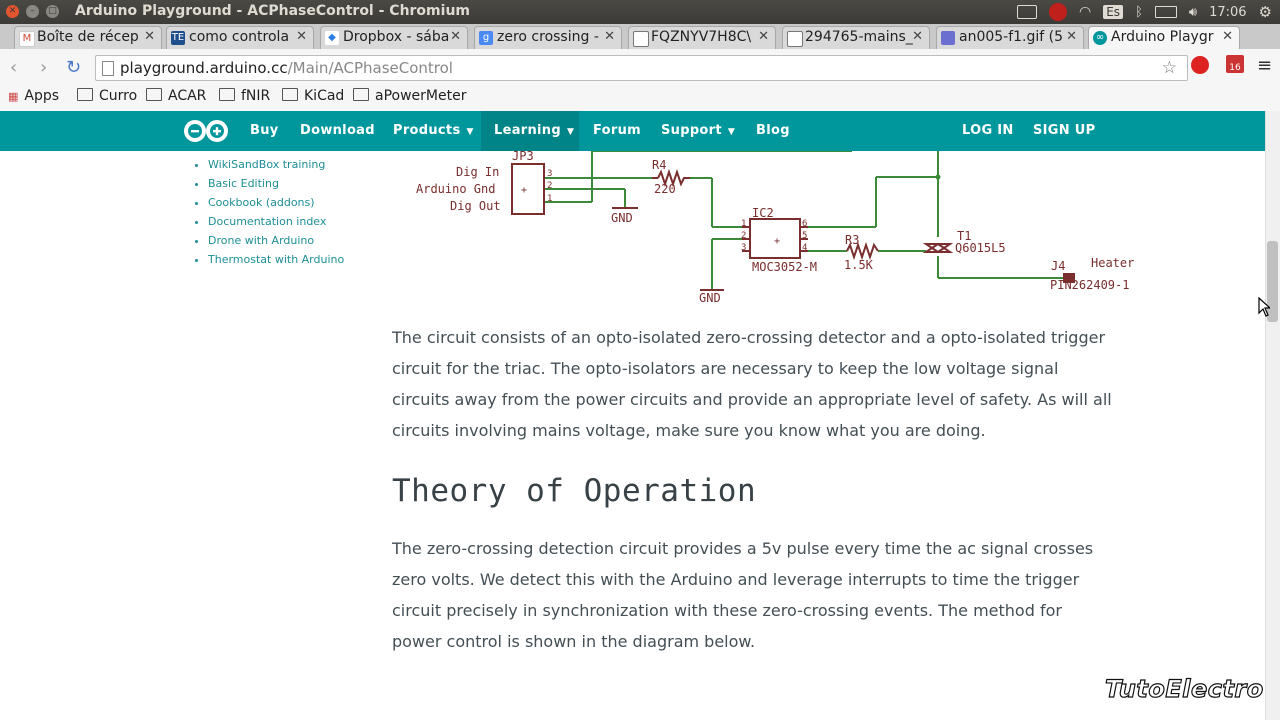  I want to click on reload-icon: ↻, so click(73, 67).